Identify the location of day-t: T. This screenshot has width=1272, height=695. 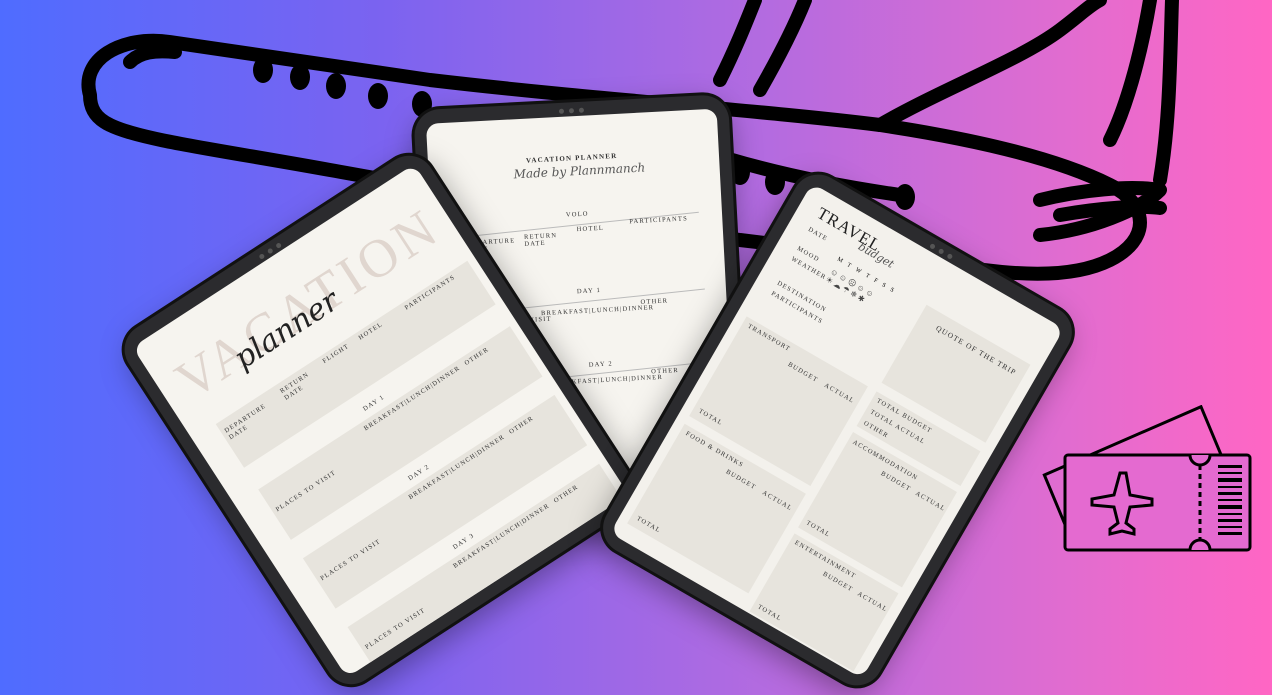
(848, 266).